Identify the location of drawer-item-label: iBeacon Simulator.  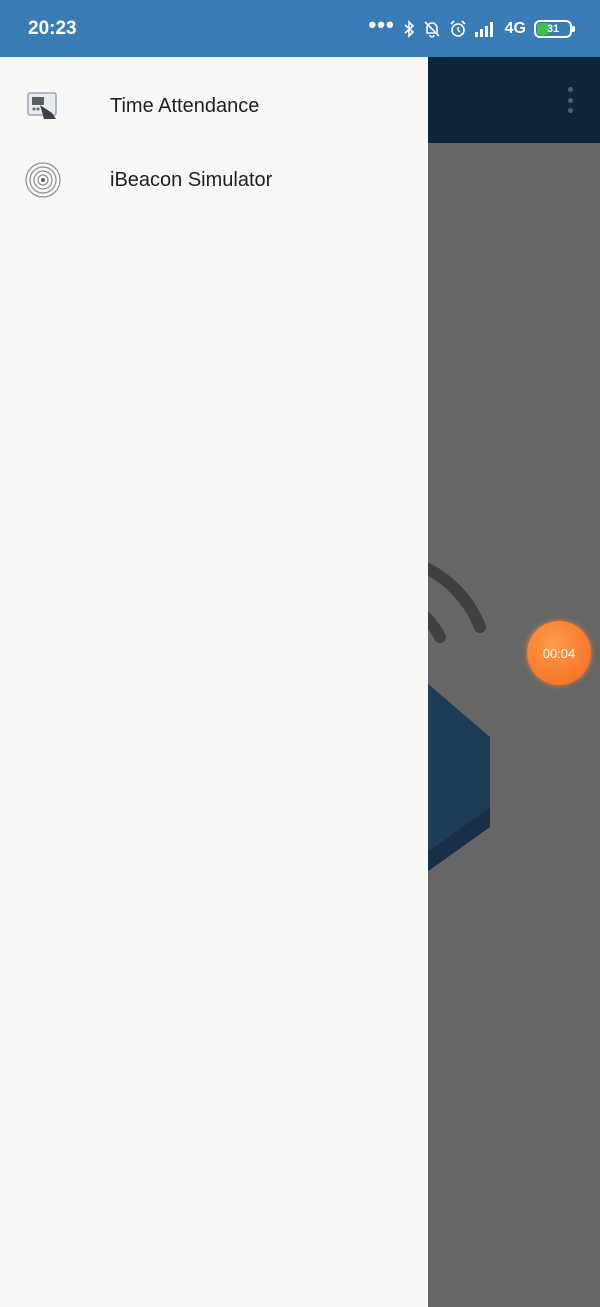
(191, 179).